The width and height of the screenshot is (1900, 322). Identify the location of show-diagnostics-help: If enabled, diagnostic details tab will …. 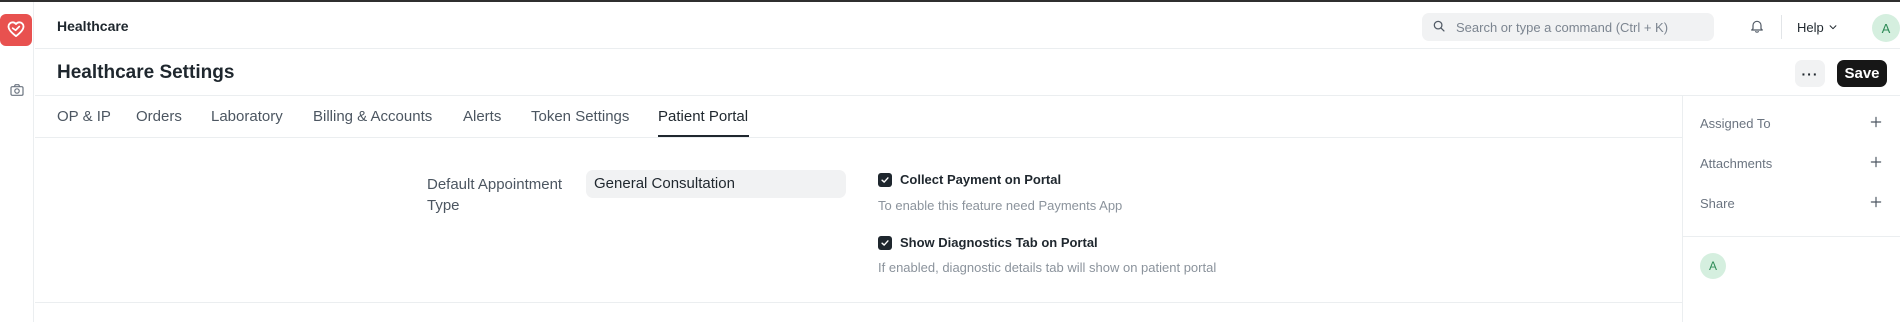
(1047, 267).